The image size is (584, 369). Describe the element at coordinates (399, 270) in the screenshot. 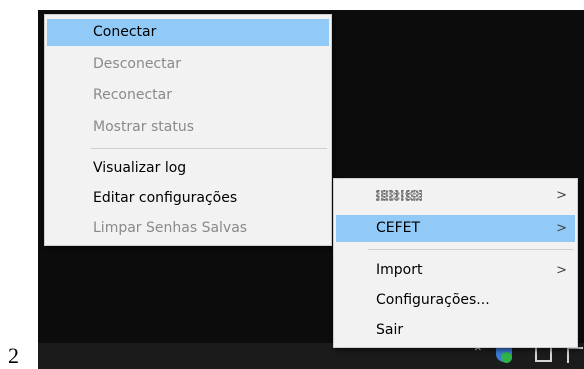

I see `menu-item-label: Import` at that location.